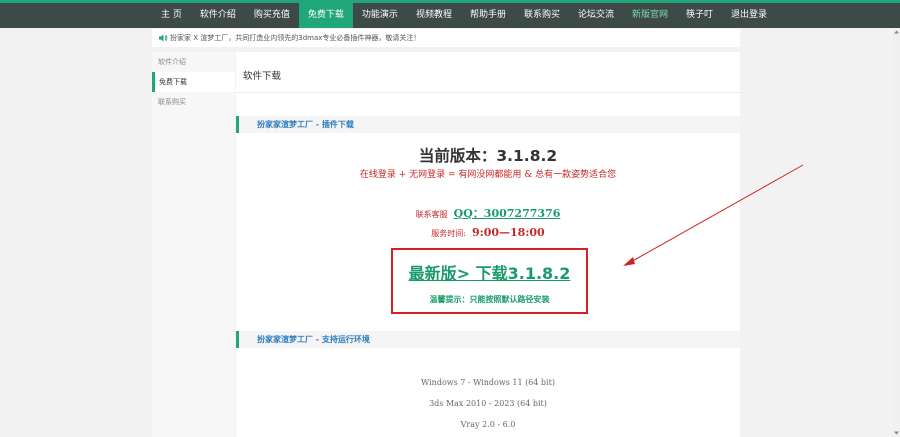 The width and height of the screenshot is (900, 437). I want to click on tagline: 在线登录 + 无网登录 = 有网没网都能用 & 总有一款姿势适合您, so click(488, 175).